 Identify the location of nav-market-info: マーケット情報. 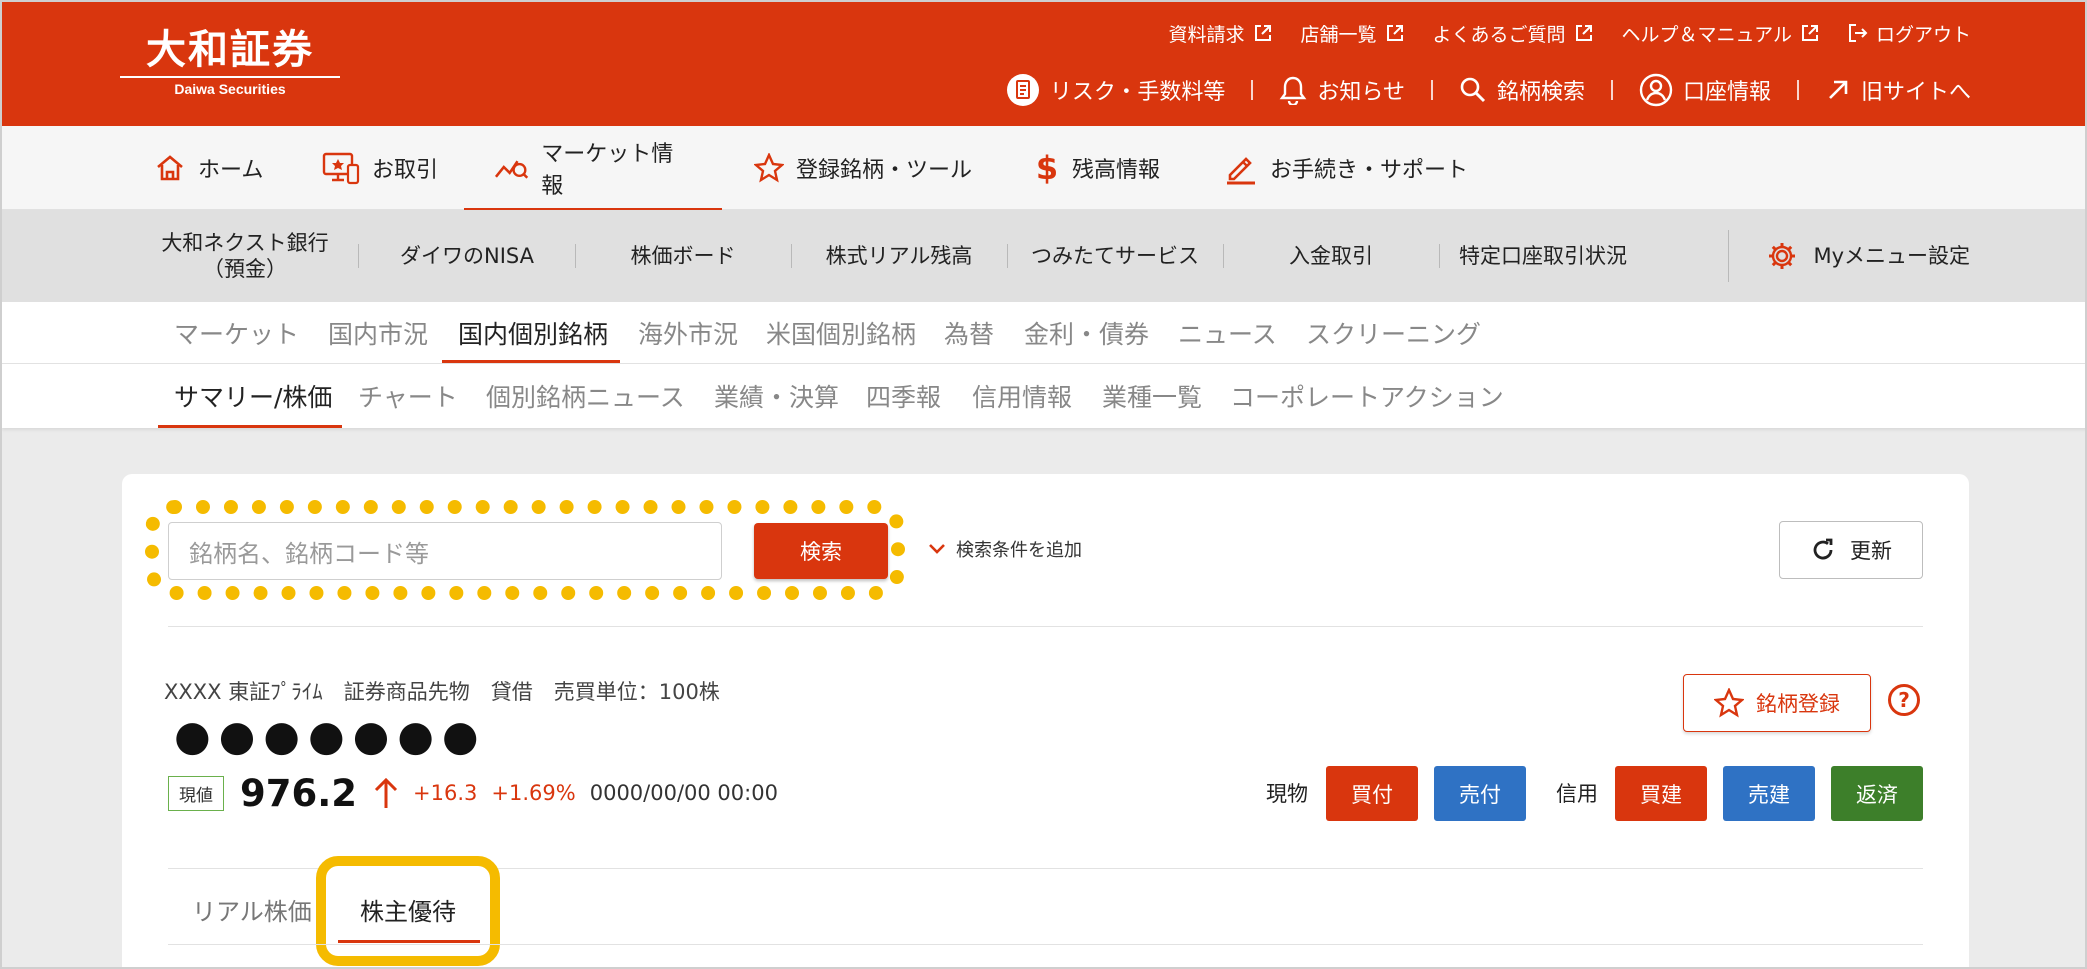
(593, 168).